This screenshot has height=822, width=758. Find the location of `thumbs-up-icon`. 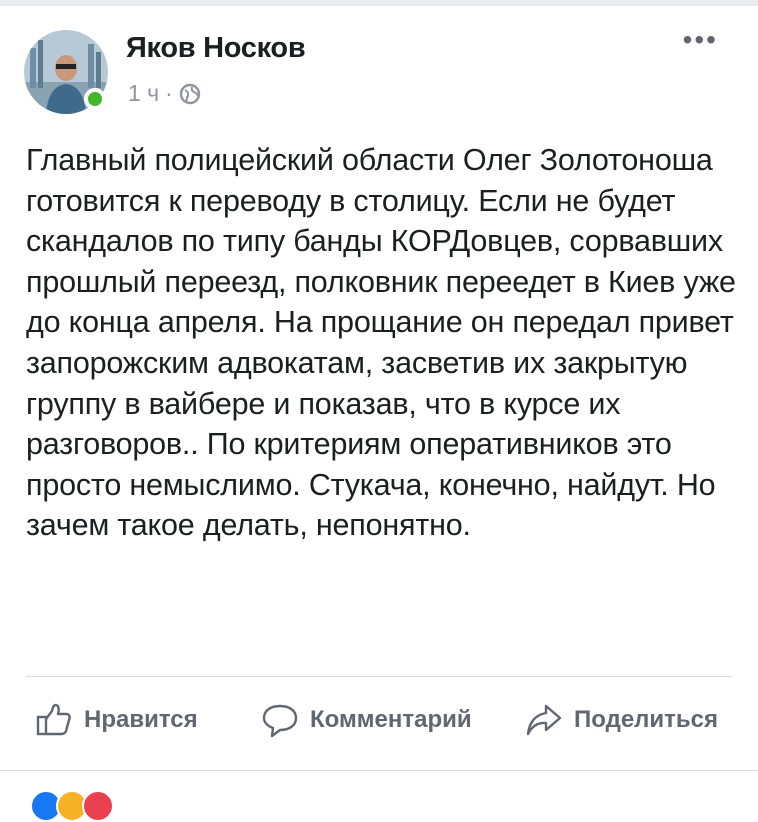

thumbs-up-icon is located at coordinates (53, 719).